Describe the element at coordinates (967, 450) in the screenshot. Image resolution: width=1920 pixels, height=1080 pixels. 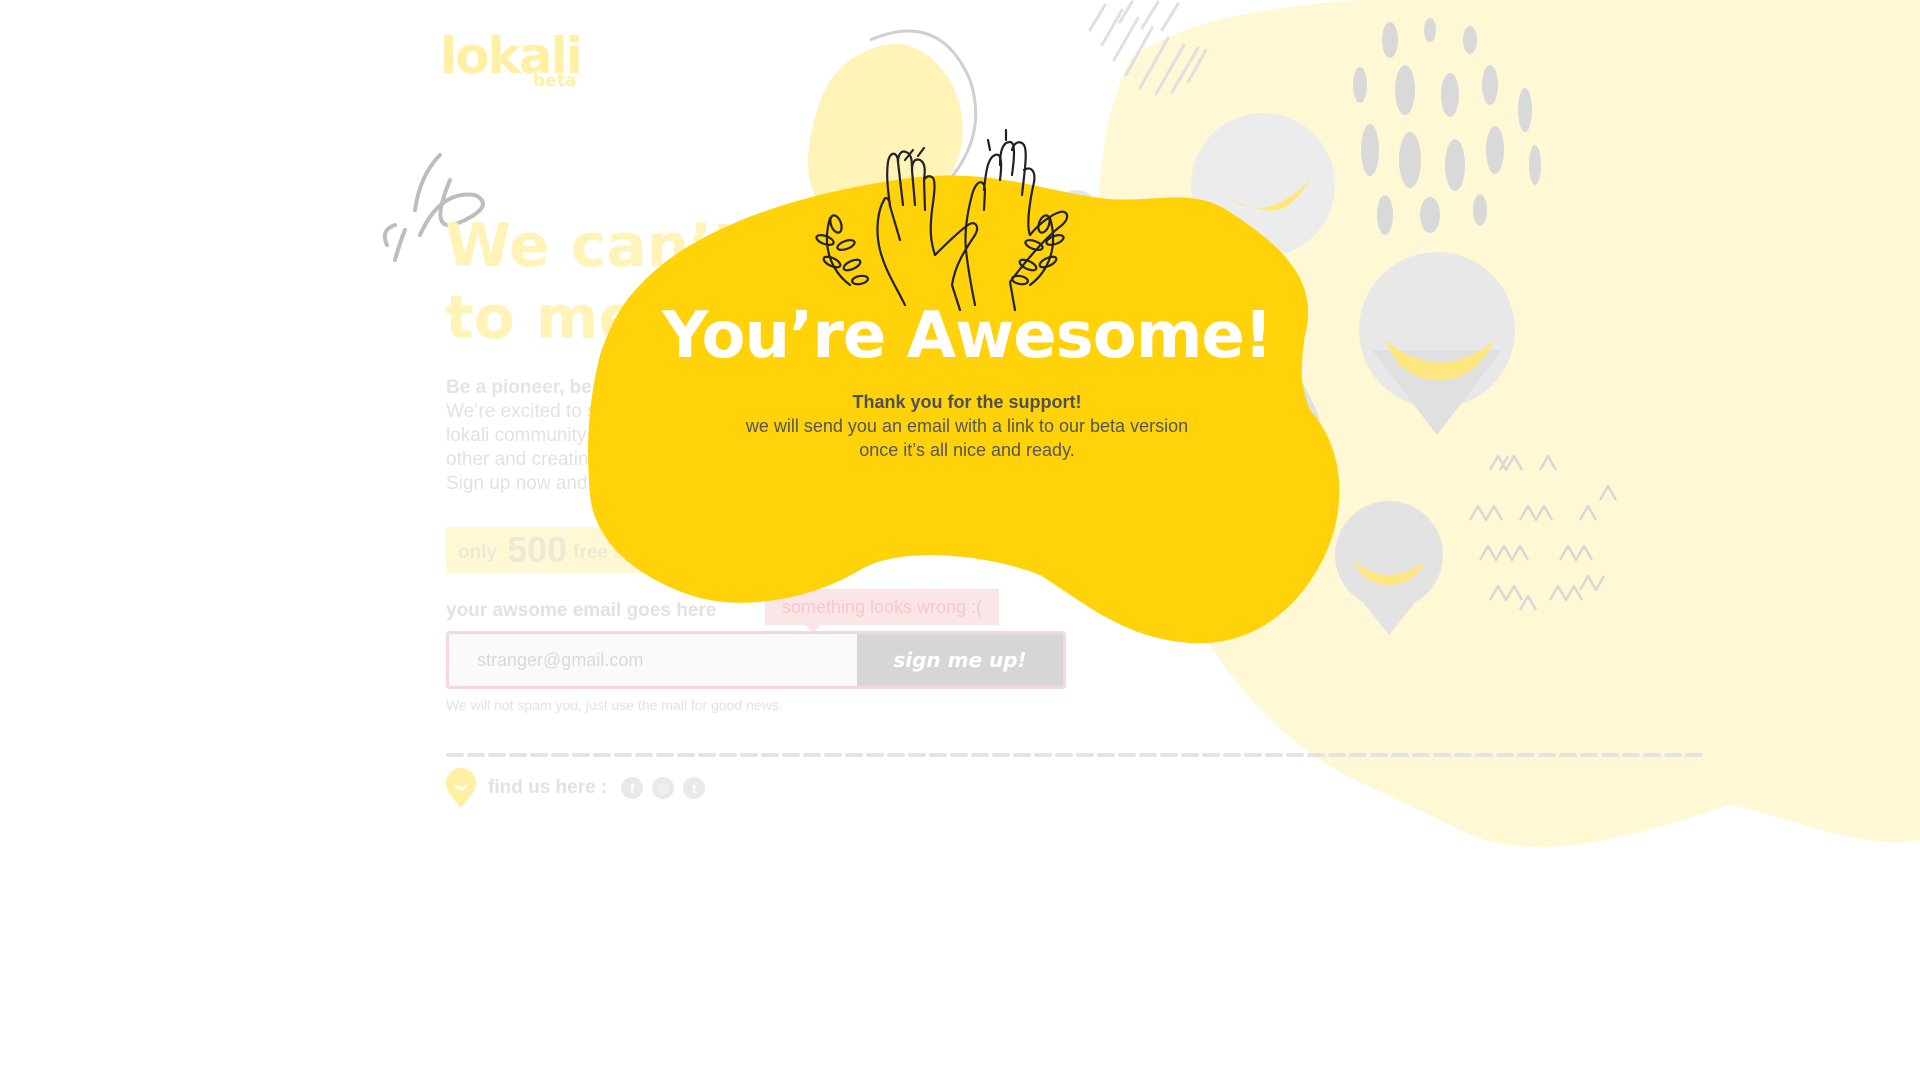
I see `modal-message-line: once it’s all nice and ready.` at that location.